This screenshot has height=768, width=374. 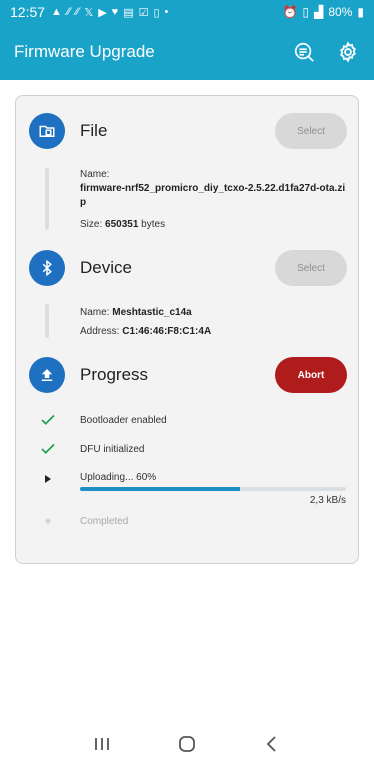 What do you see at coordinates (311, 131) in the screenshot?
I see `select-file-button: Select` at bounding box center [311, 131].